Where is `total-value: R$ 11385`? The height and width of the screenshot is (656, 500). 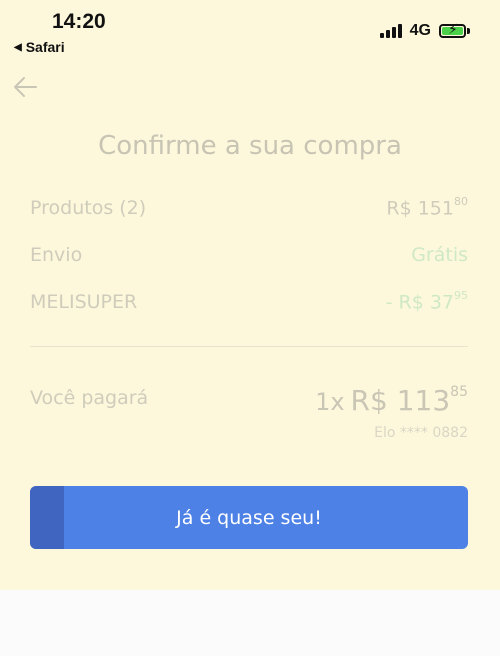
total-value: R$ 11385 is located at coordinates (409, 400).